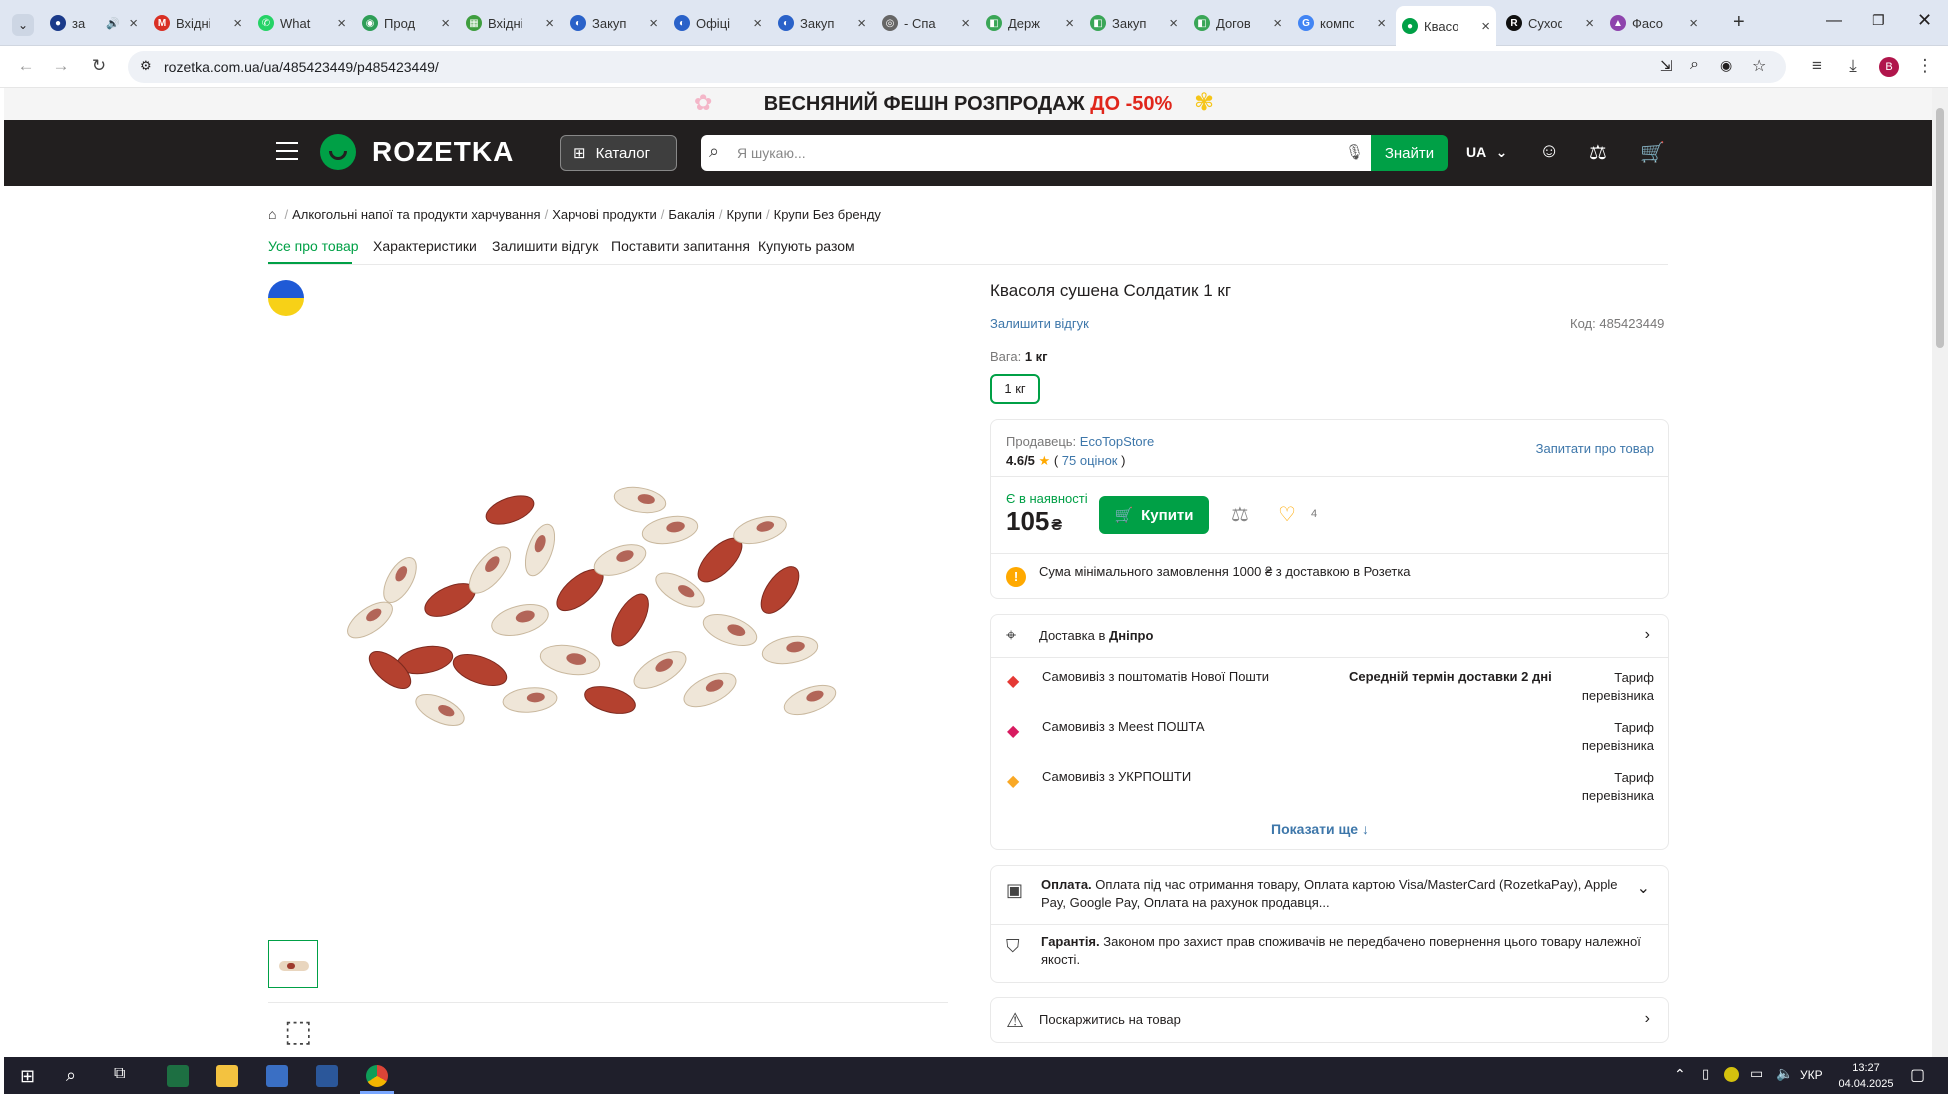 Image resolution: width=1948 pixels, height=1094 pixels. I want to click on media-control-icon: ≡, so click(1817, 66).